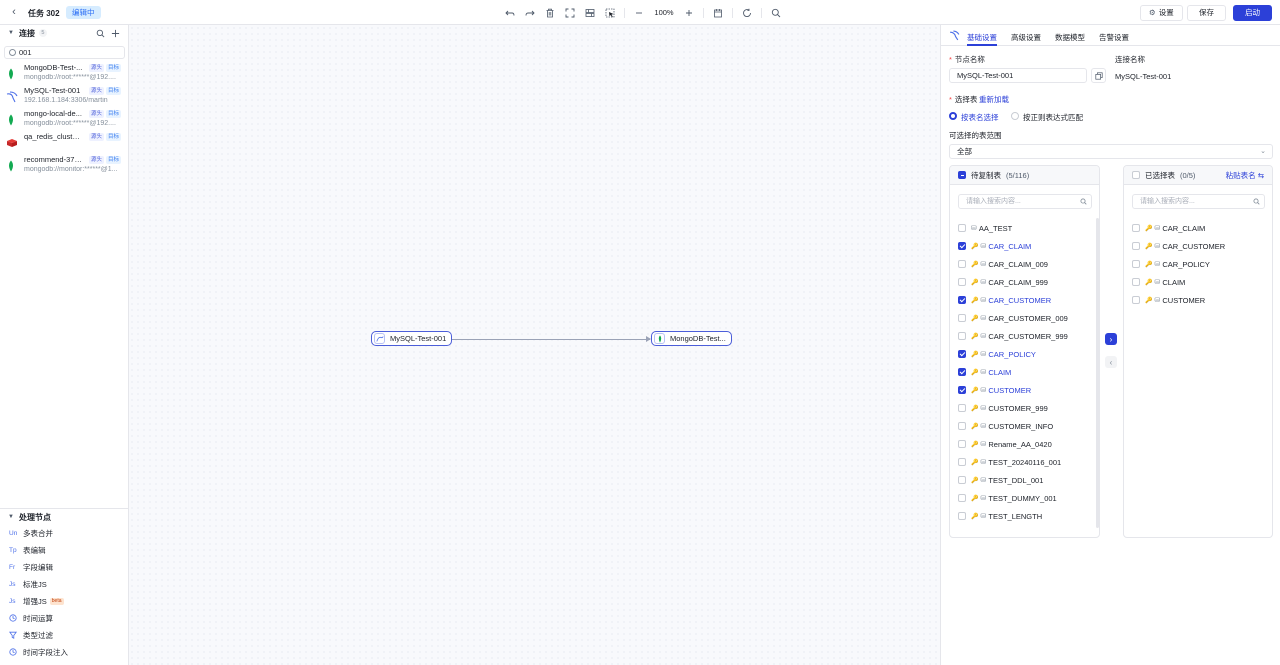  What do you see at coordinates (1015, 116) in the screenshot?
I see `radio-by-regex` at bounding box center [1015, 116].